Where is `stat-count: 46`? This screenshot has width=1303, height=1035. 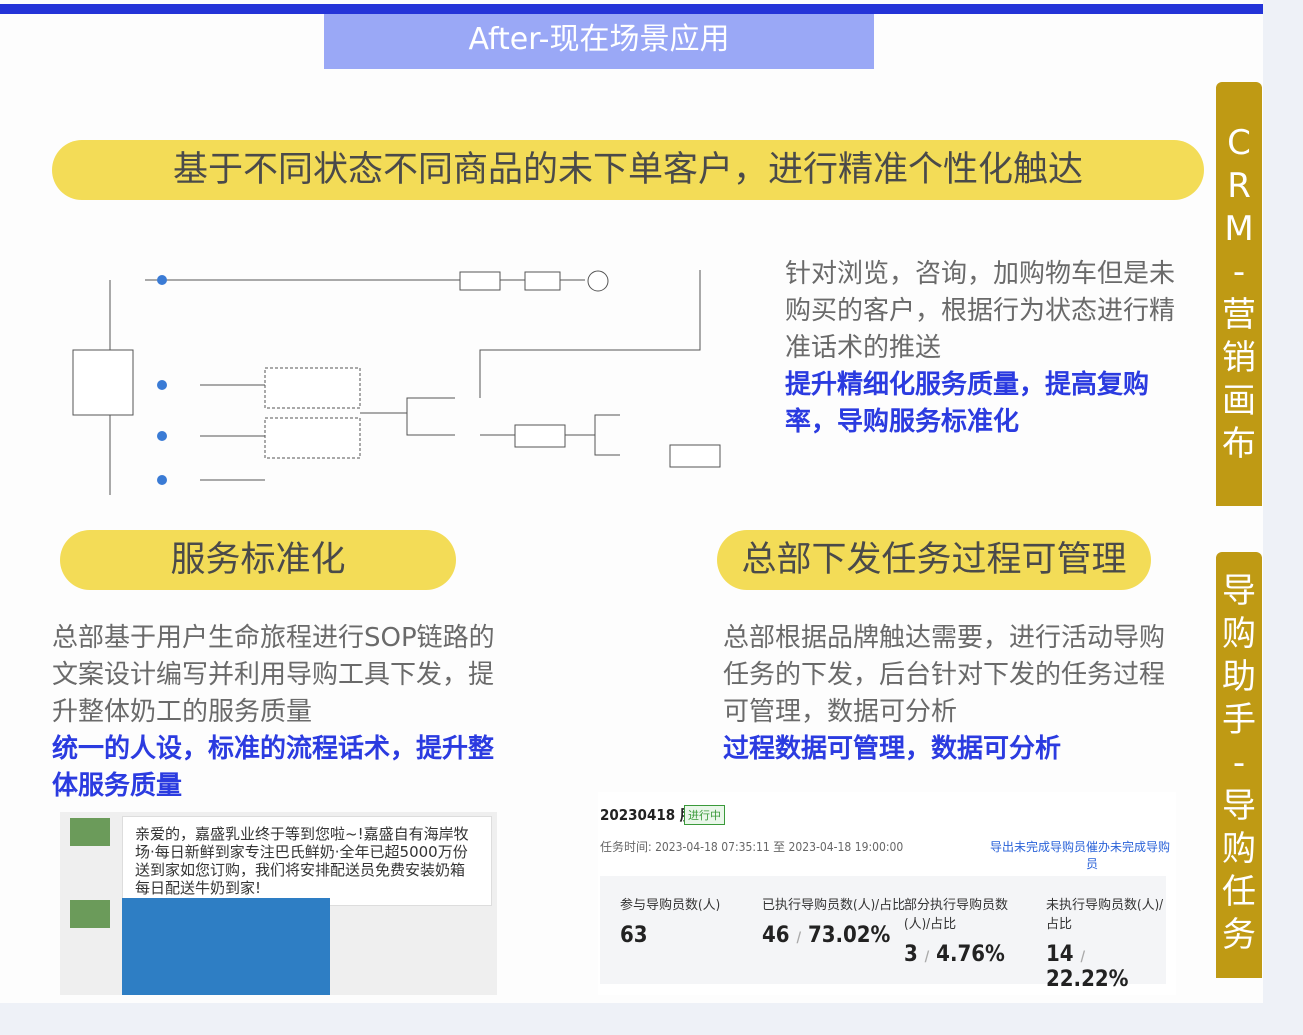
stat-count: 46 is located at coordinates (776, 935).